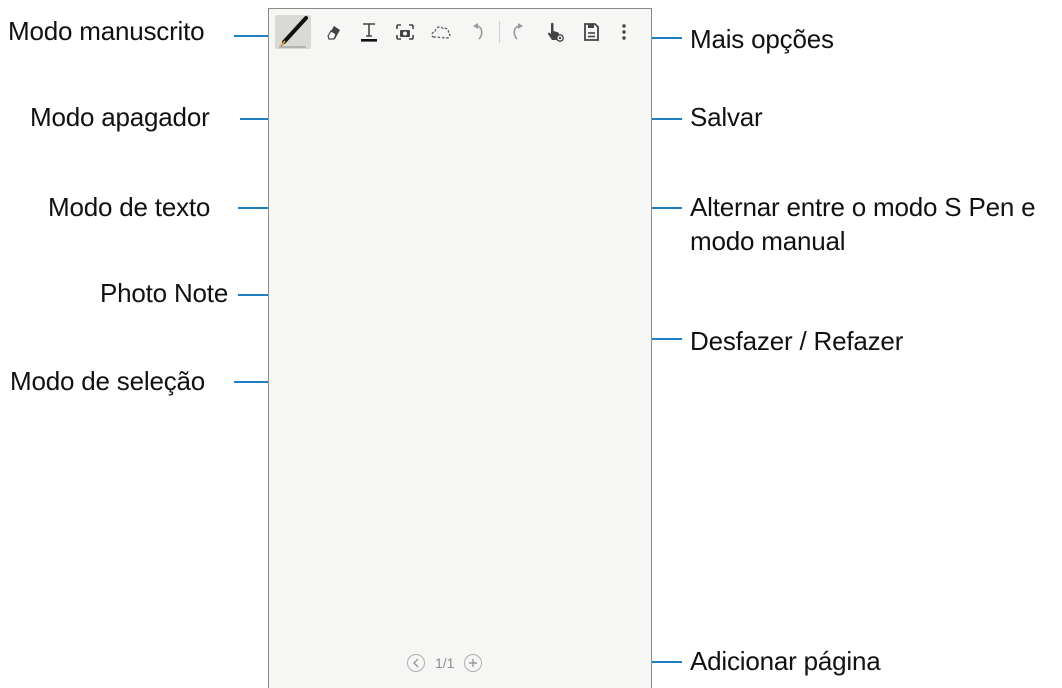 This screenshot has height=688, width=1062. What do you see at coordinates (762, 39) in the screenshot?
I see `label-more-options: Mais opções` at bounding box center [762, 39].